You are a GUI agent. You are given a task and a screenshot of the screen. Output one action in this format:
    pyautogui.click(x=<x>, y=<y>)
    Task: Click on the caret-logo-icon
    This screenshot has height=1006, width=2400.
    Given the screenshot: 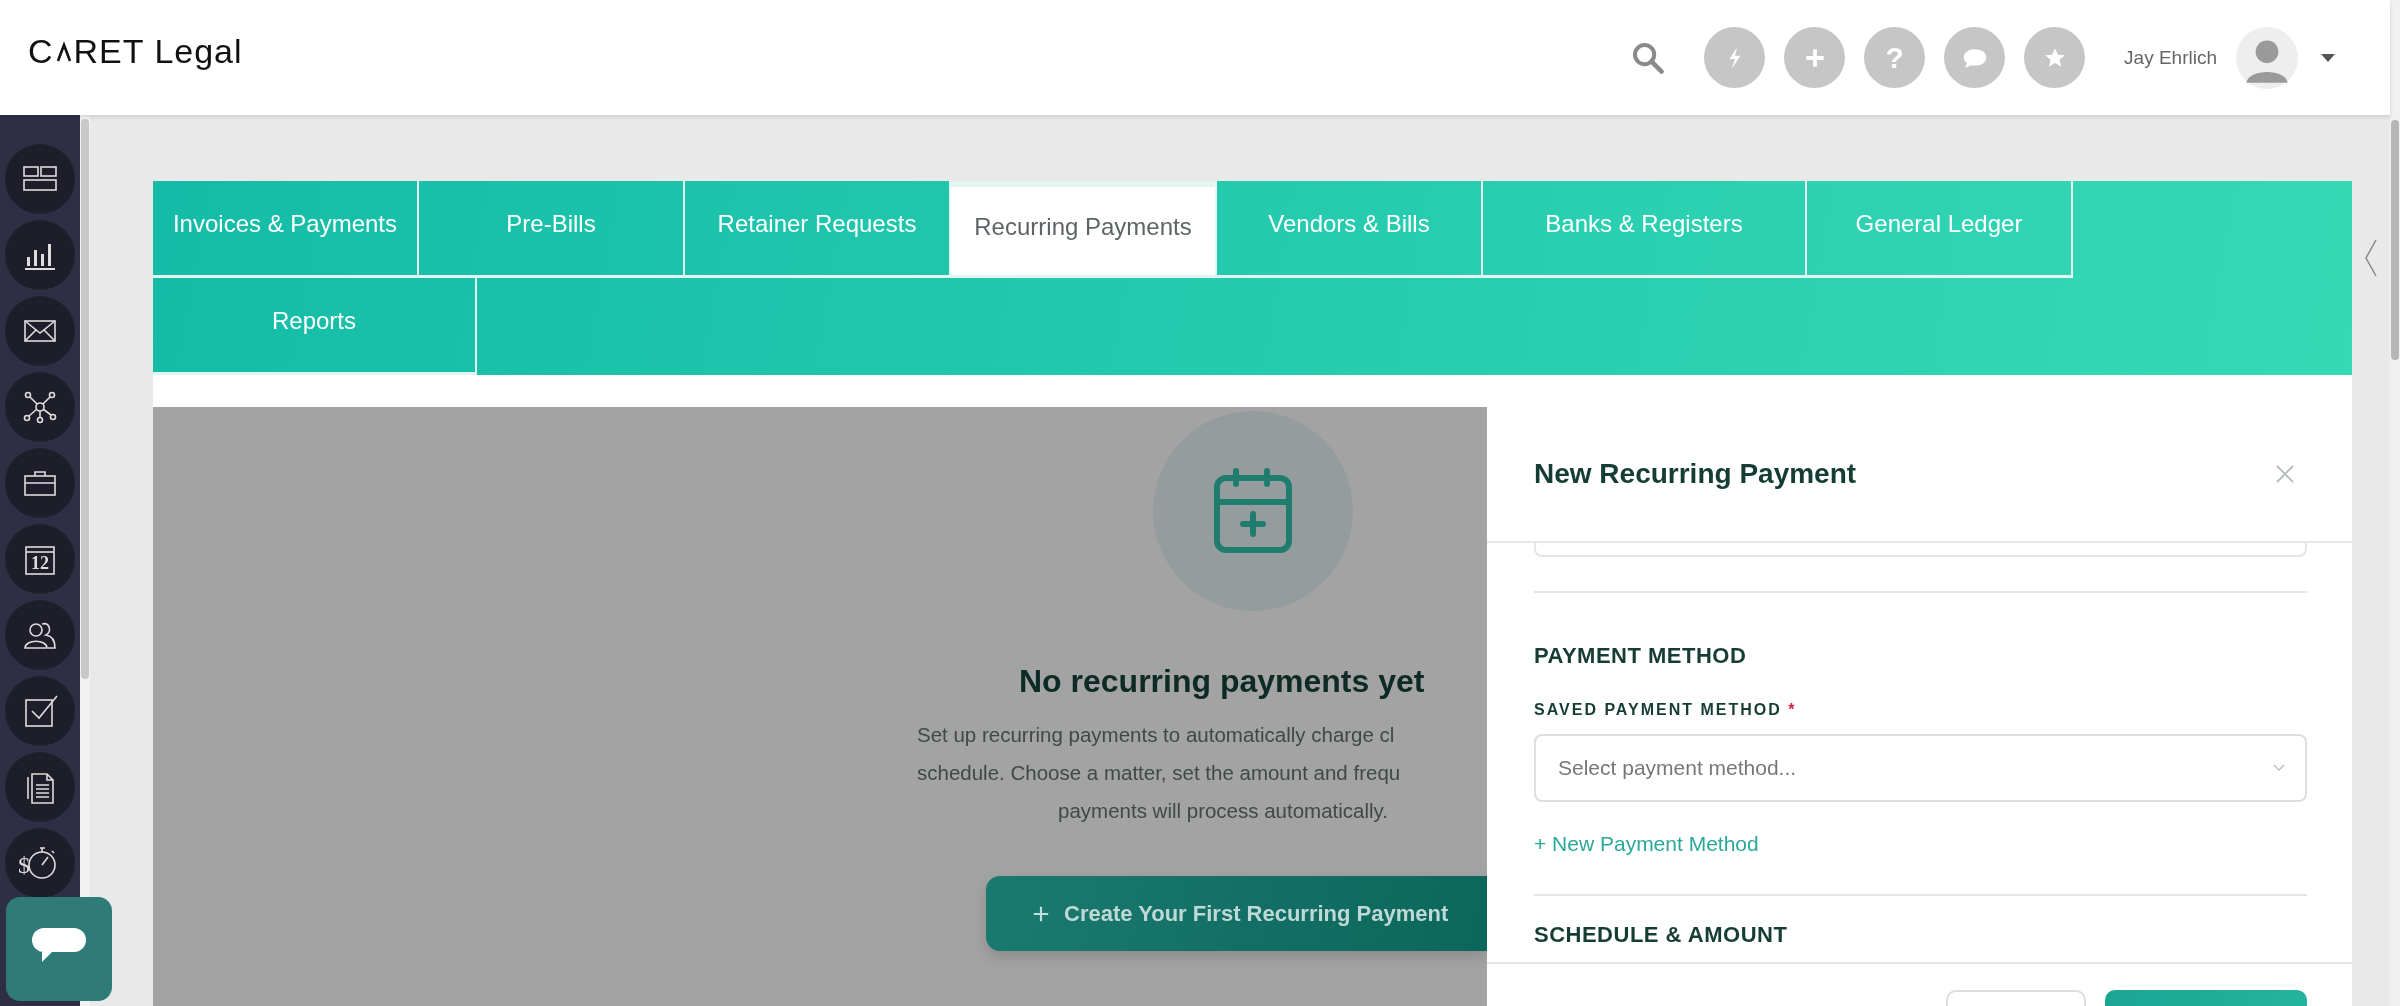 What is the action you would take?
    pyautogui.click(x=63, y=51)
    